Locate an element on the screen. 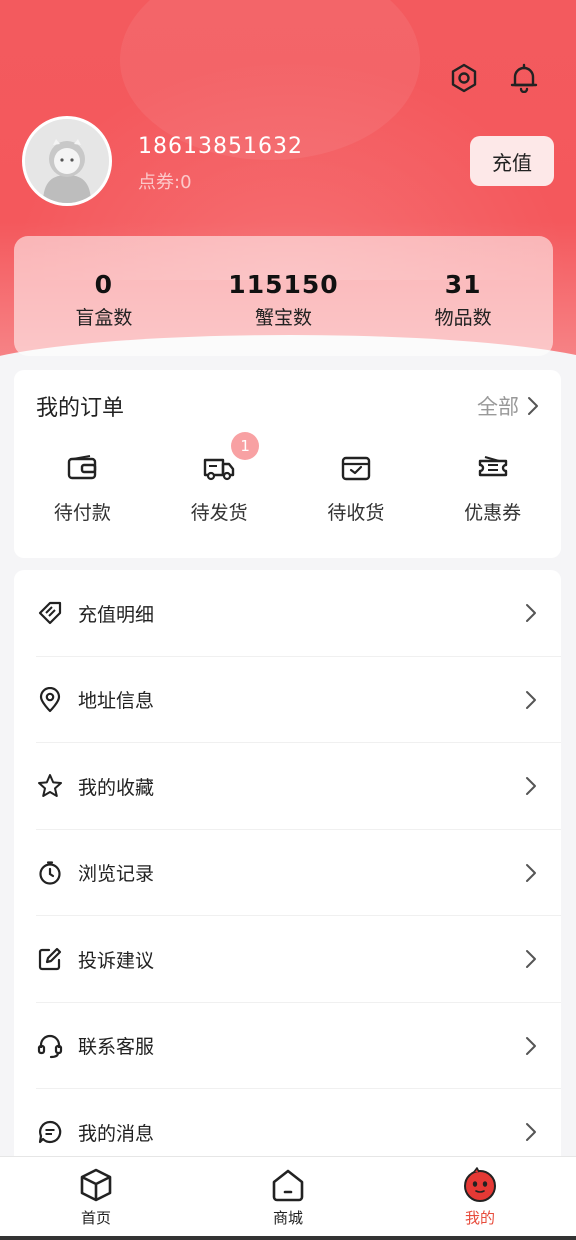 The image size is (576, 1240). tab-profile: 我的 is located at coordinates (480, 1198).